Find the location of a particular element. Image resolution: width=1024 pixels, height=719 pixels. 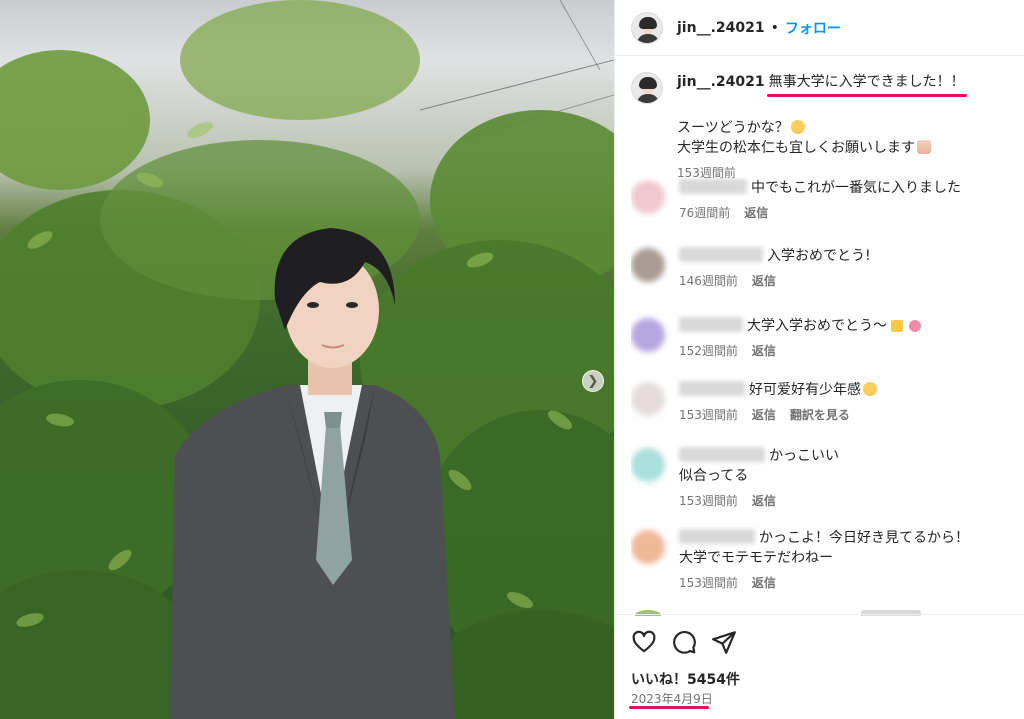

comment-time: 76週間前 is located at coordinates (705, 213).